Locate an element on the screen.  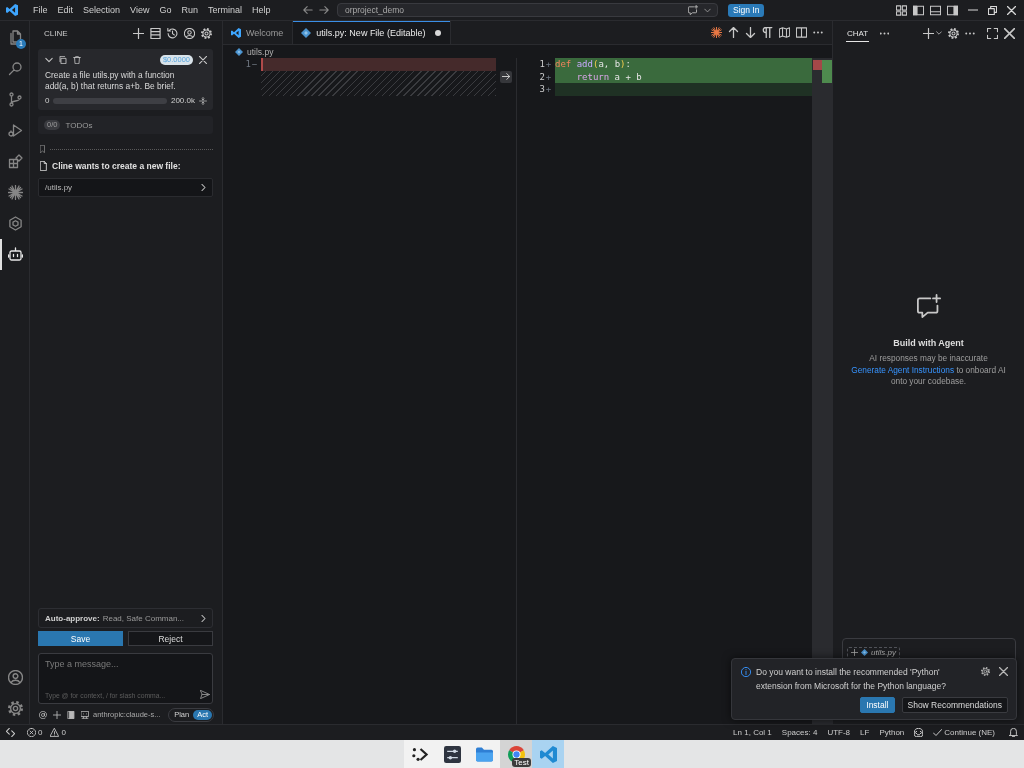
map-icon is located at coordinates (784, 32).